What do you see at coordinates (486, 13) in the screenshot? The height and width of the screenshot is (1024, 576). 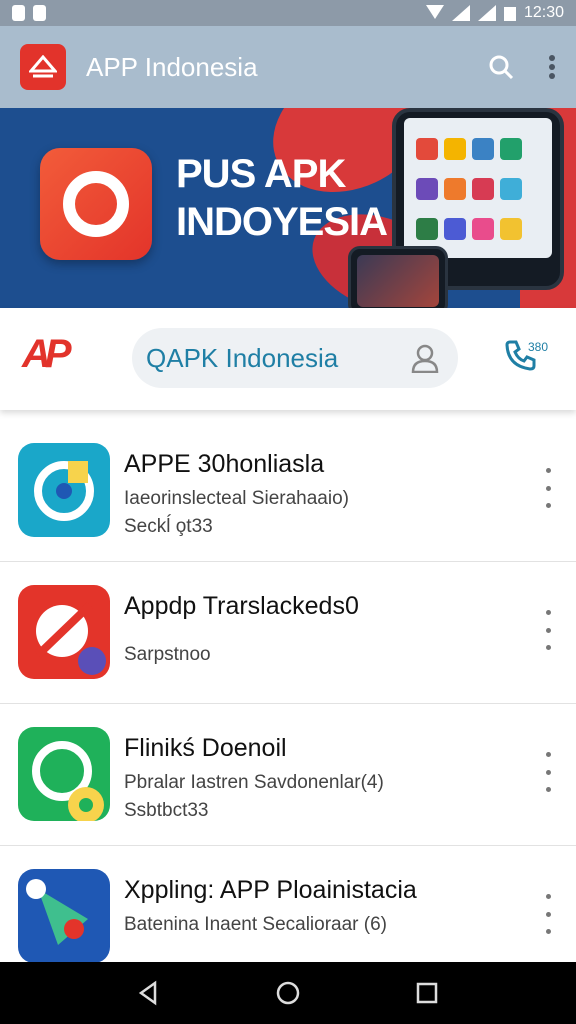 I see `cell-icon` at bounding box center [486, 13].